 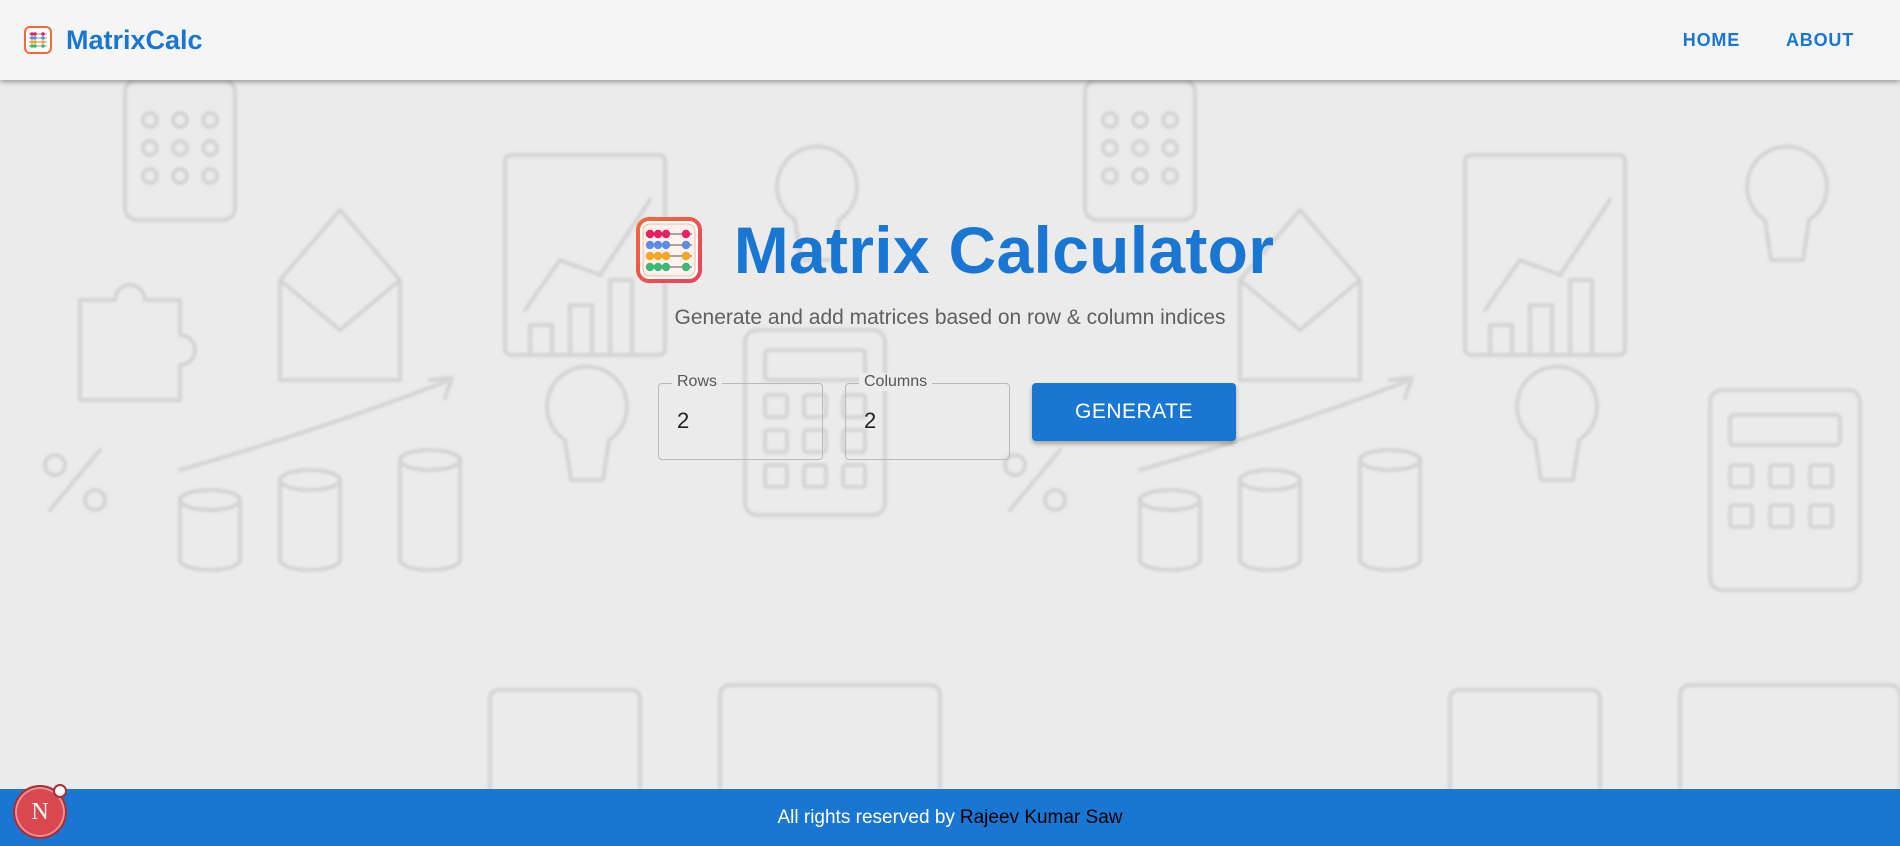 What do you see at coordinates (1041, 818) in the screenshot?
I see `footer-author-link: Rajeev Kumar Saw` at bounding box center [1041, 818].